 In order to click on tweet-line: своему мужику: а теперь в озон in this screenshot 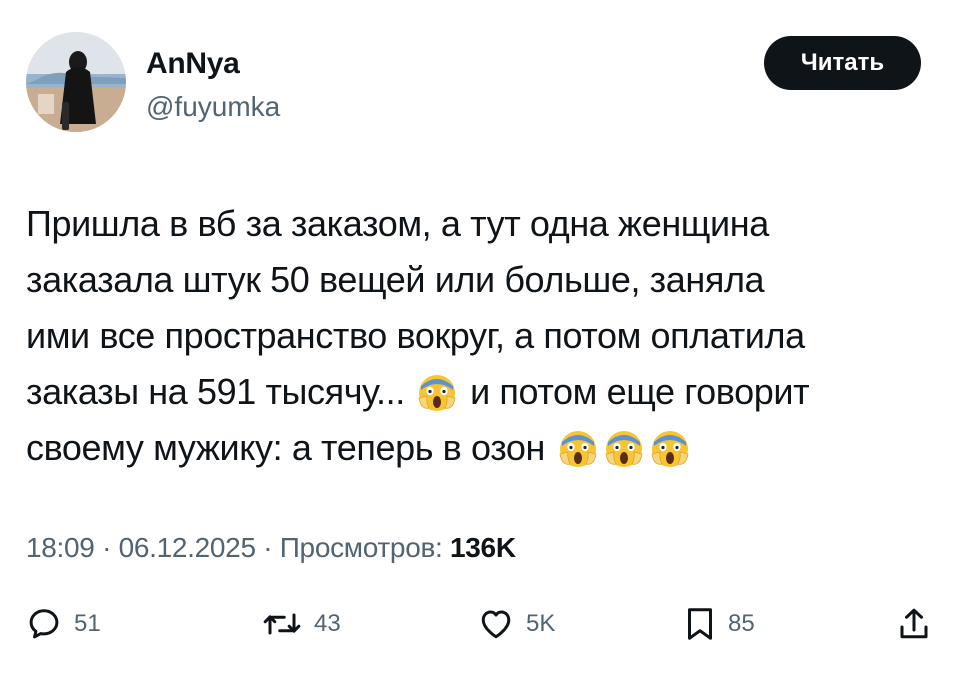, I will do `click(286, 447)`.